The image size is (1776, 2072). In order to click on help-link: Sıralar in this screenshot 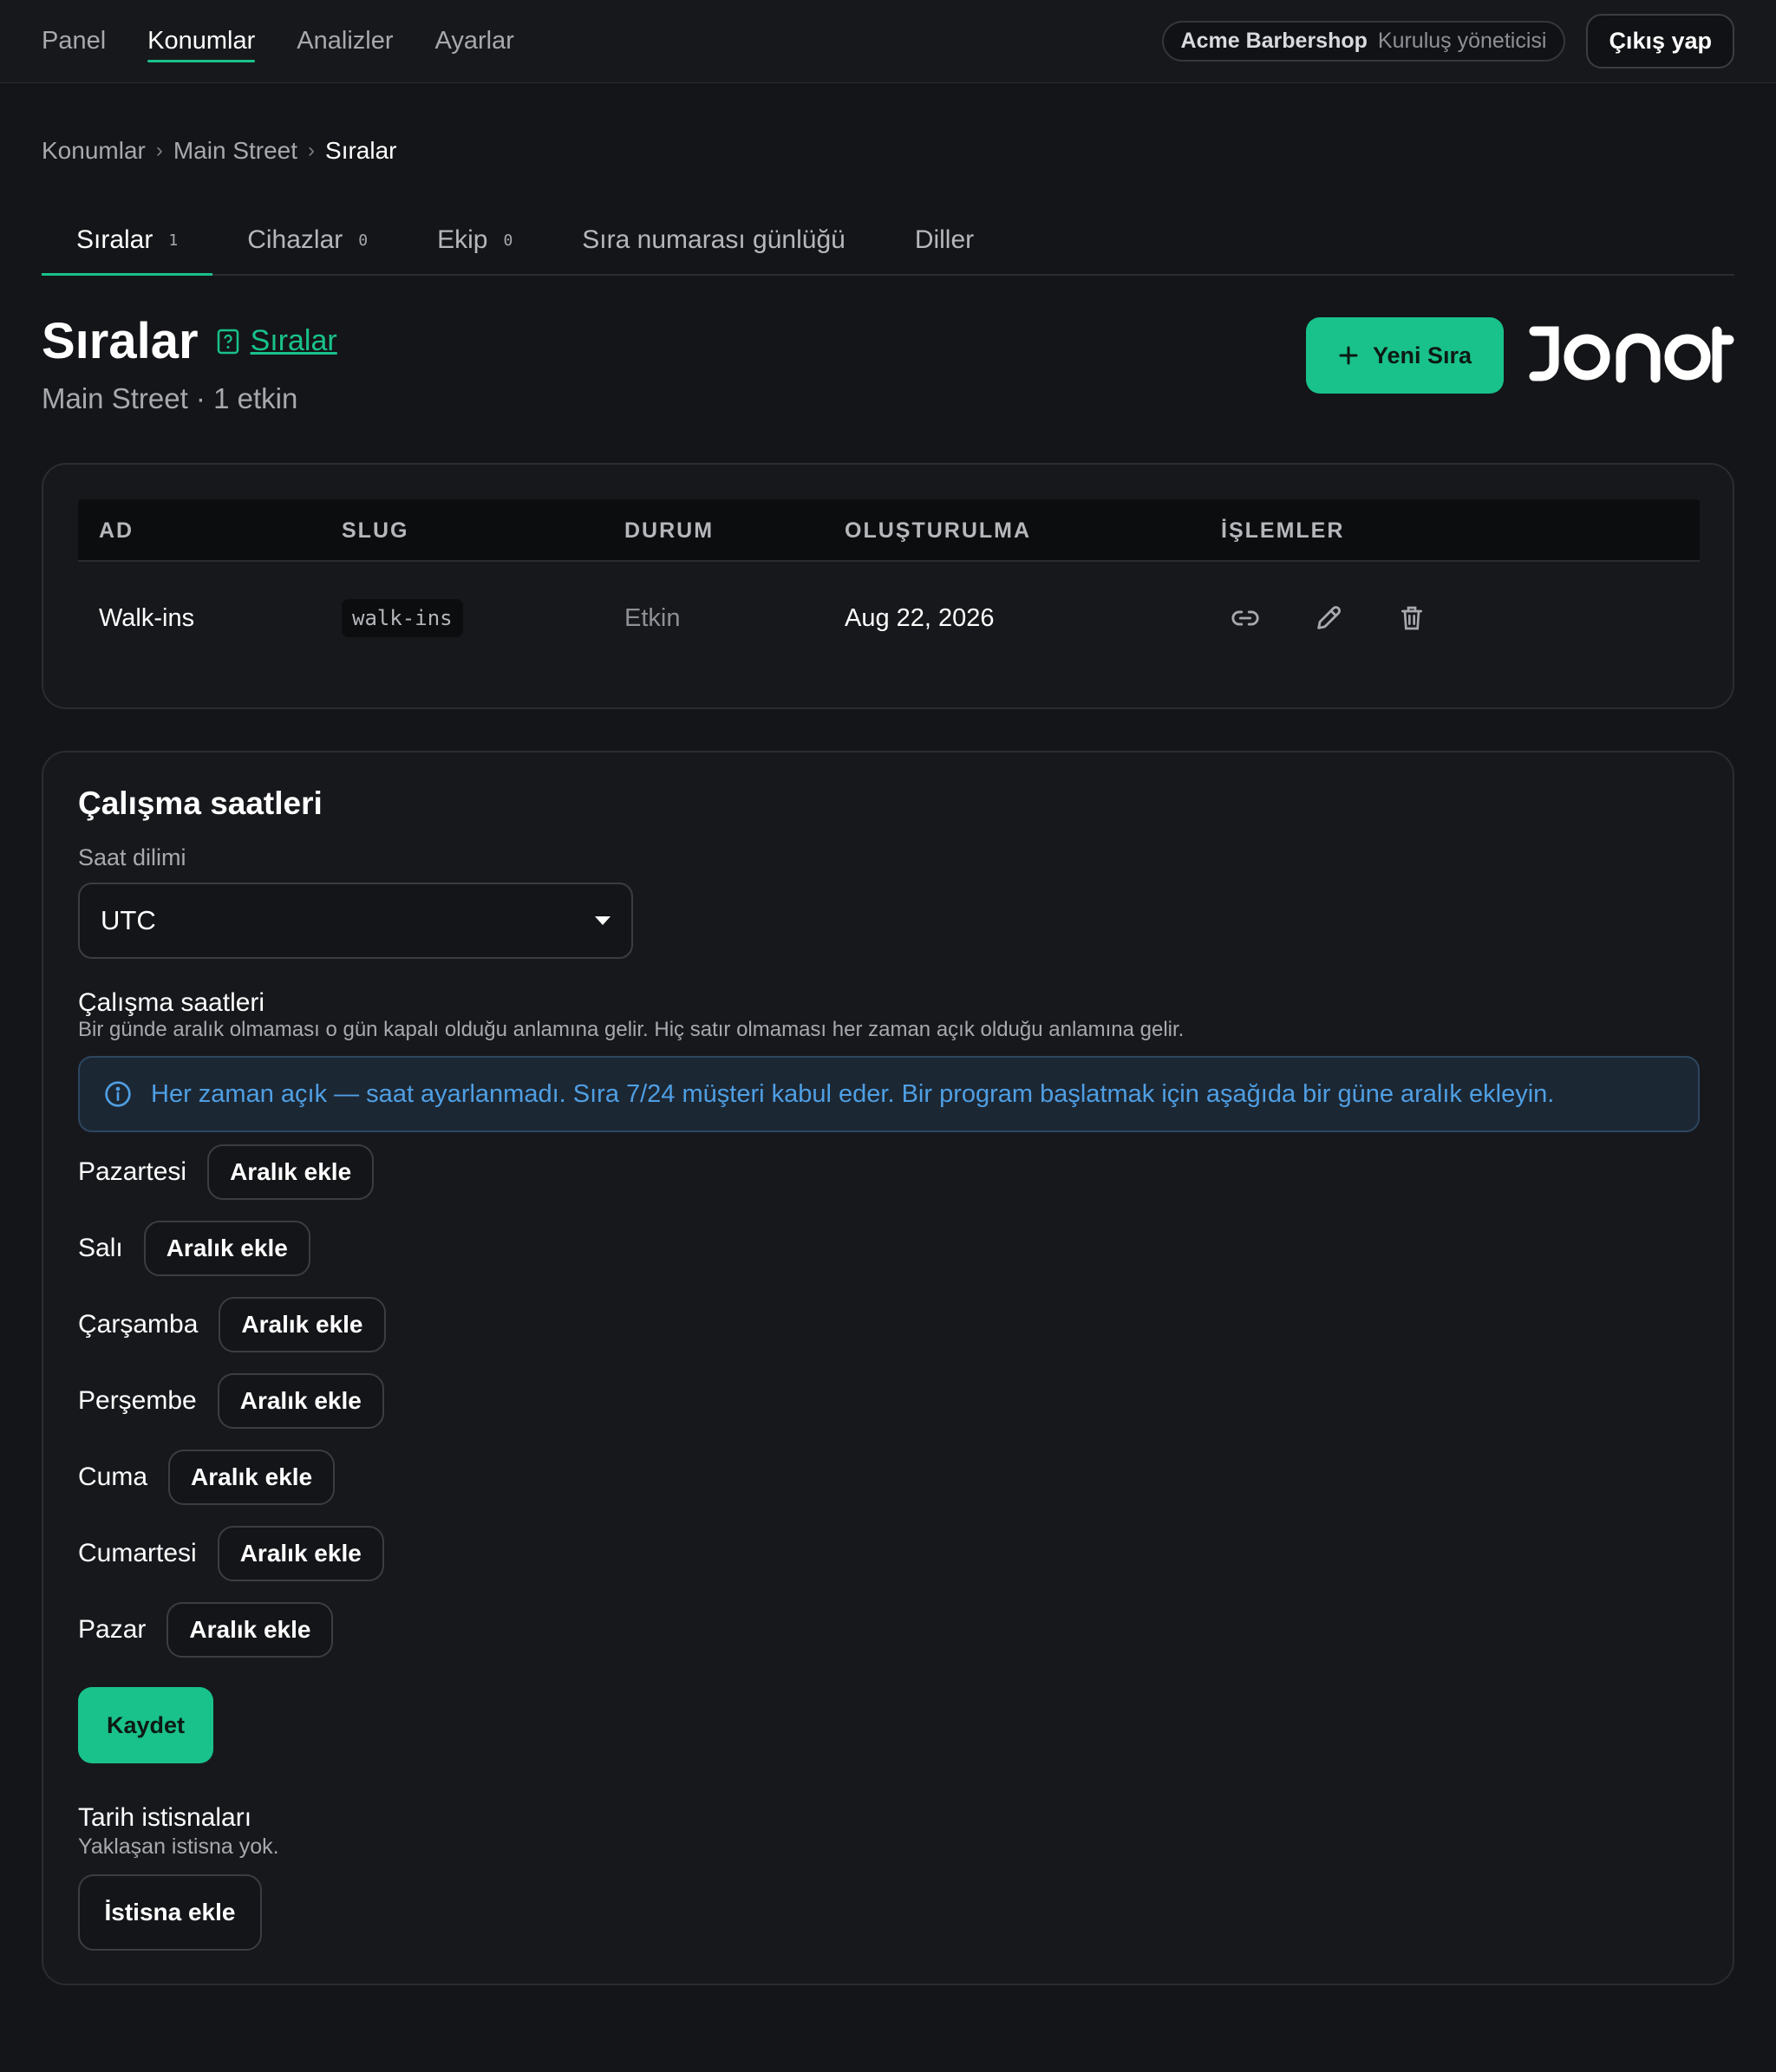, I will do `click(276, 341)`.